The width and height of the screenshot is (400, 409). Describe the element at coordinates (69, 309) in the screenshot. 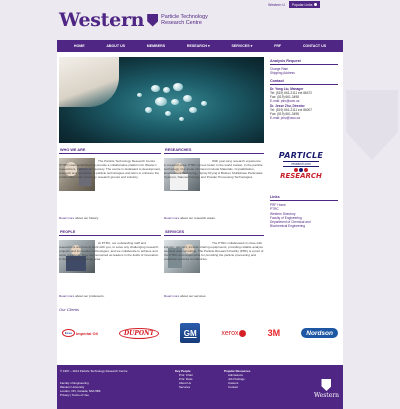

I see `clients-title: Our Clients` at that location.